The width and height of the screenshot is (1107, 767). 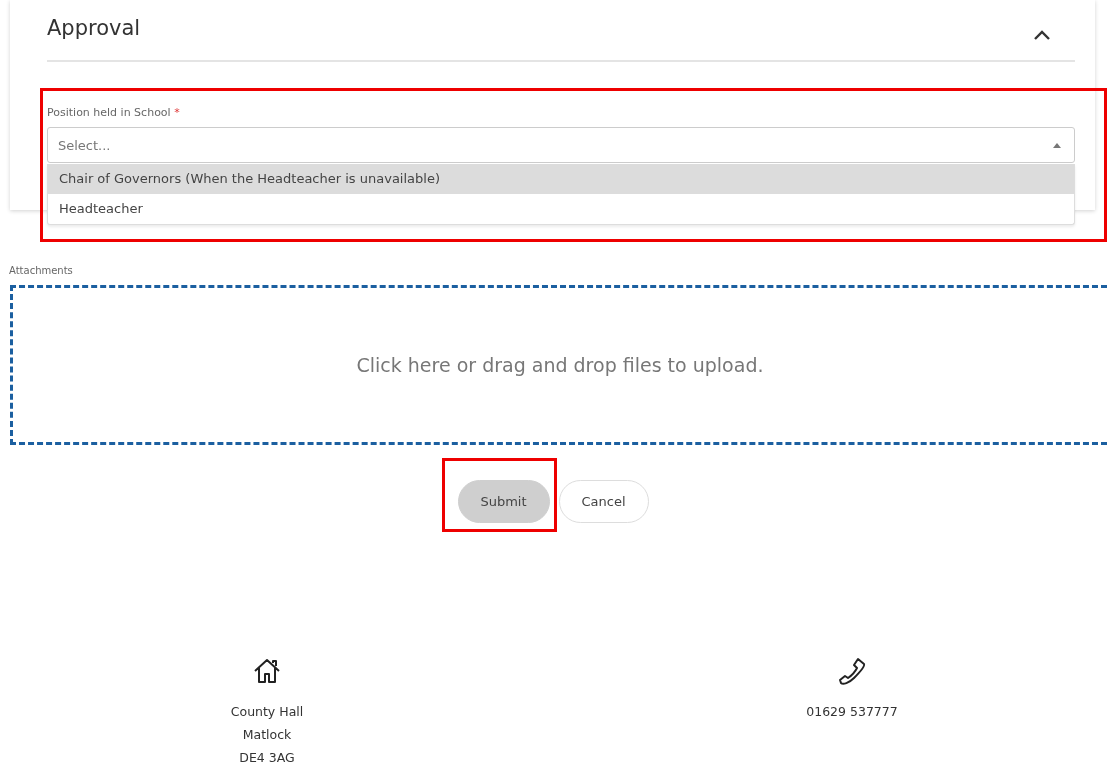 I want to click on cancel-button: Cancel, so click(x=603, y=501).